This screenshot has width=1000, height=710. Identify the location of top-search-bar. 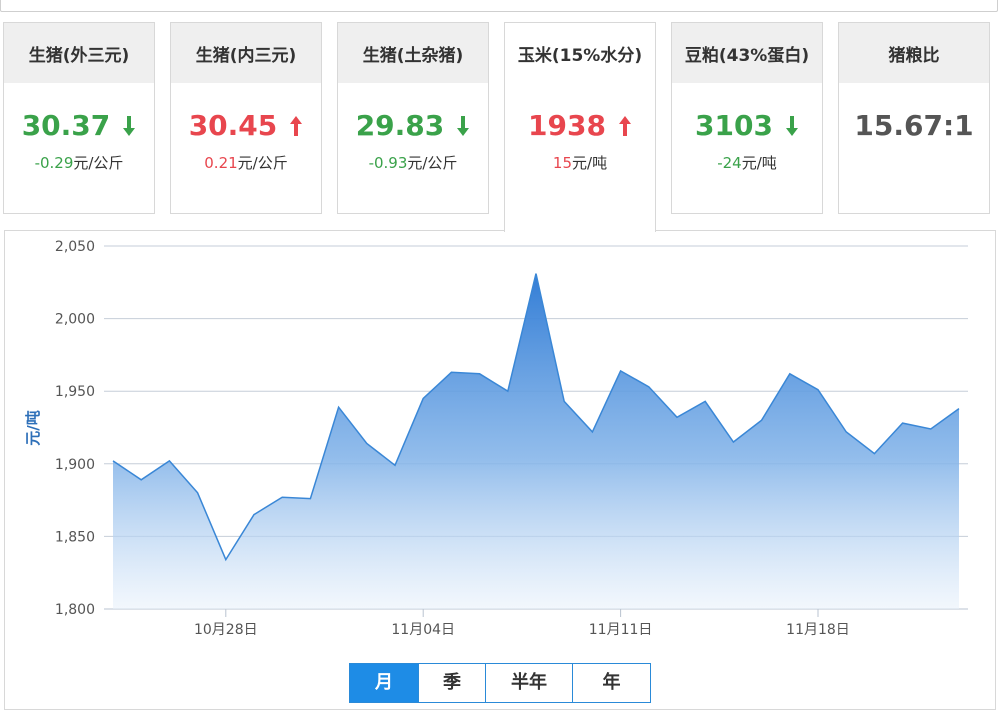
(499, 6).